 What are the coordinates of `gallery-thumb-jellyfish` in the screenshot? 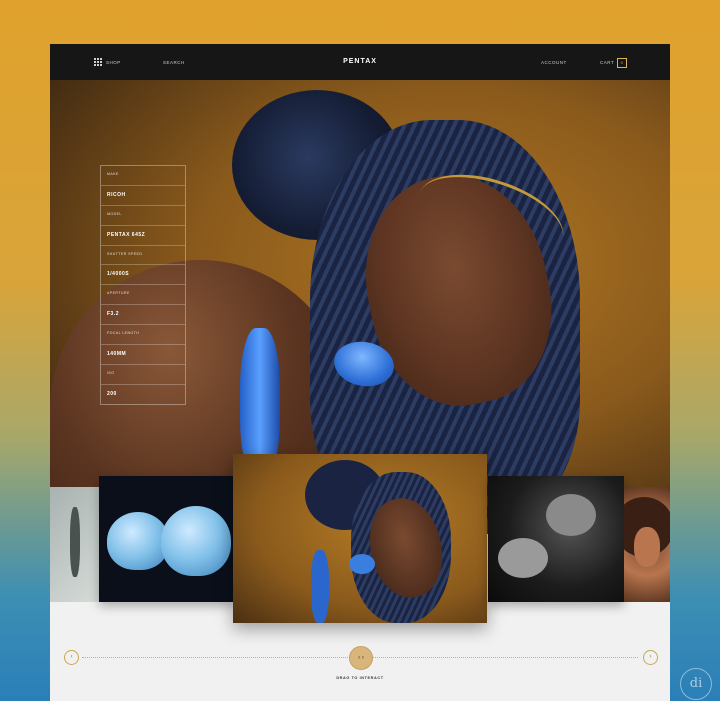 It's located at (167, 539).